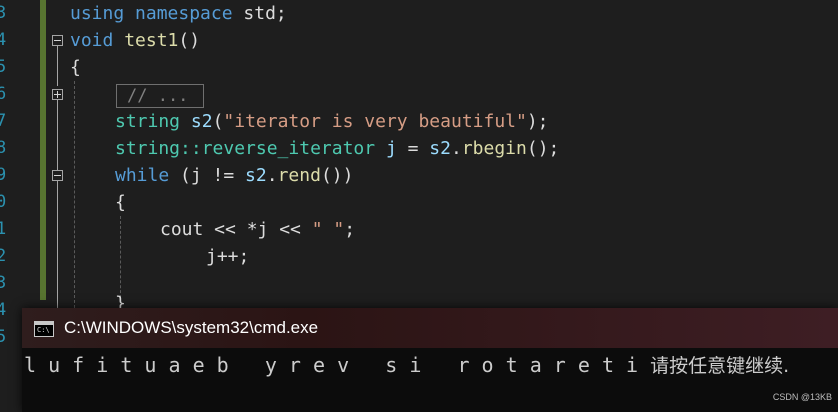  I want to click on code-text: j++;, so click(228, 256).